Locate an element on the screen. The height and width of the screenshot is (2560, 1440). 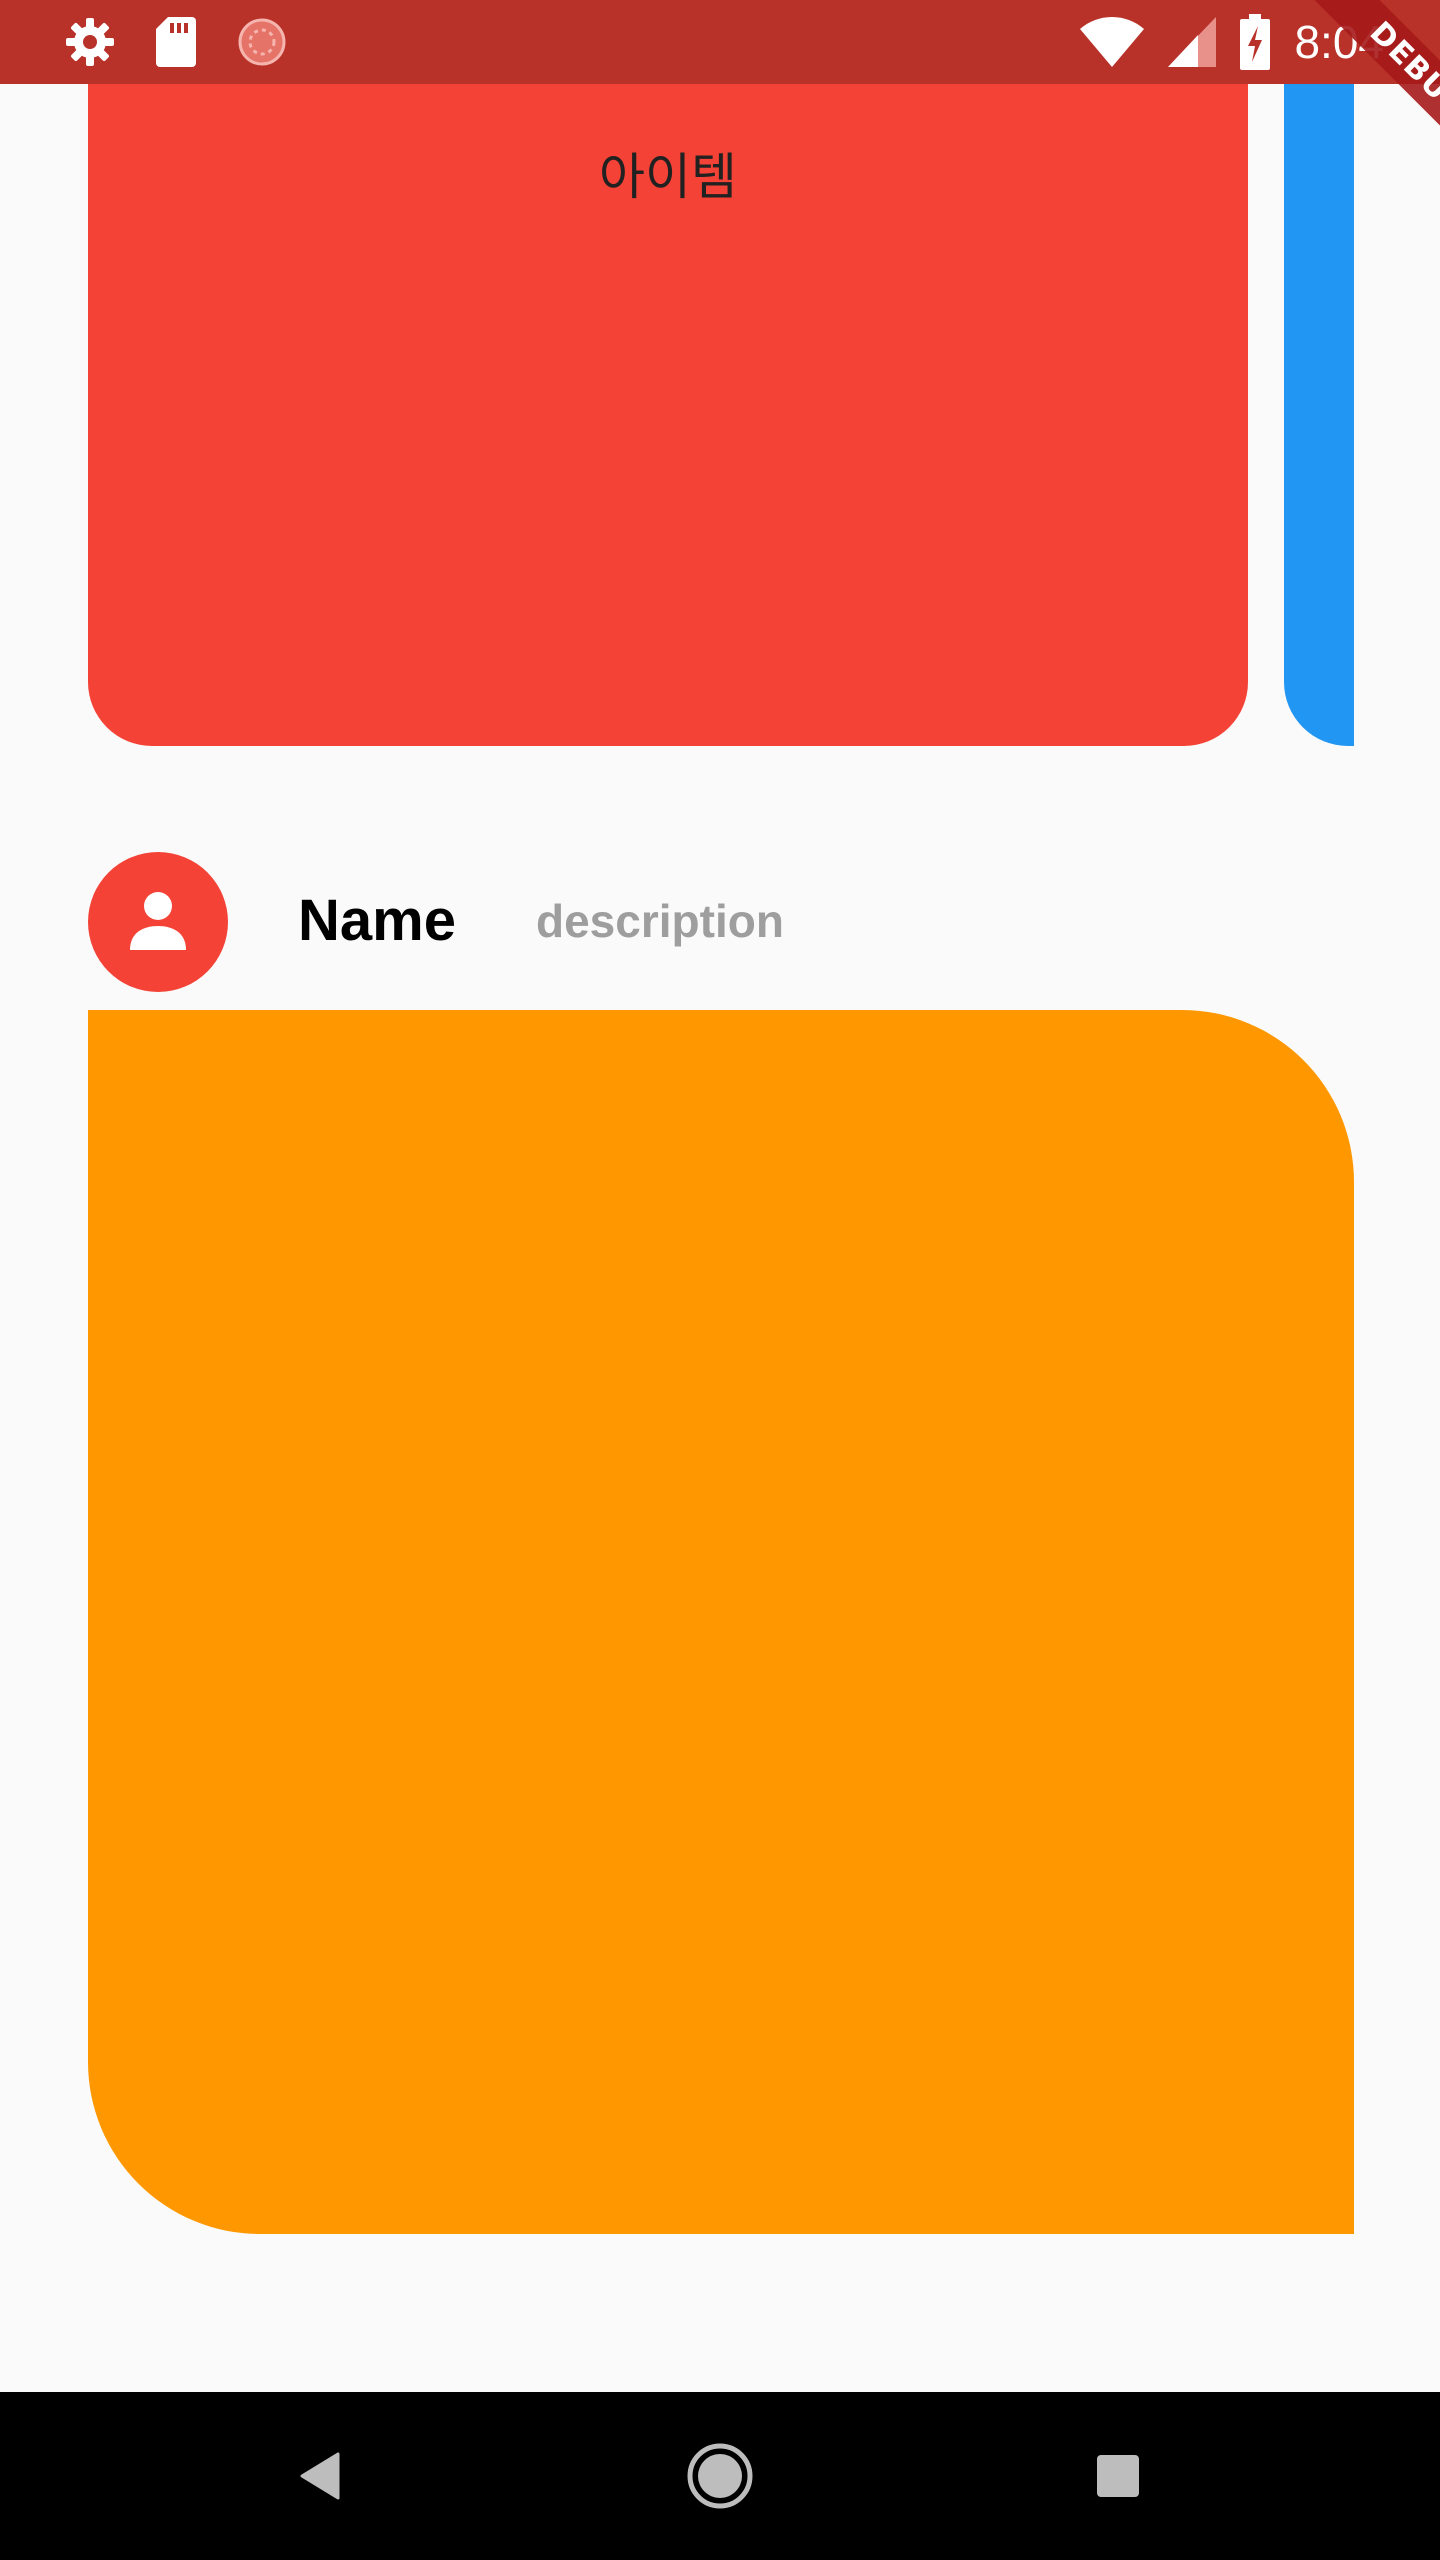
status-bar-left is located at coordinates (176, 42).